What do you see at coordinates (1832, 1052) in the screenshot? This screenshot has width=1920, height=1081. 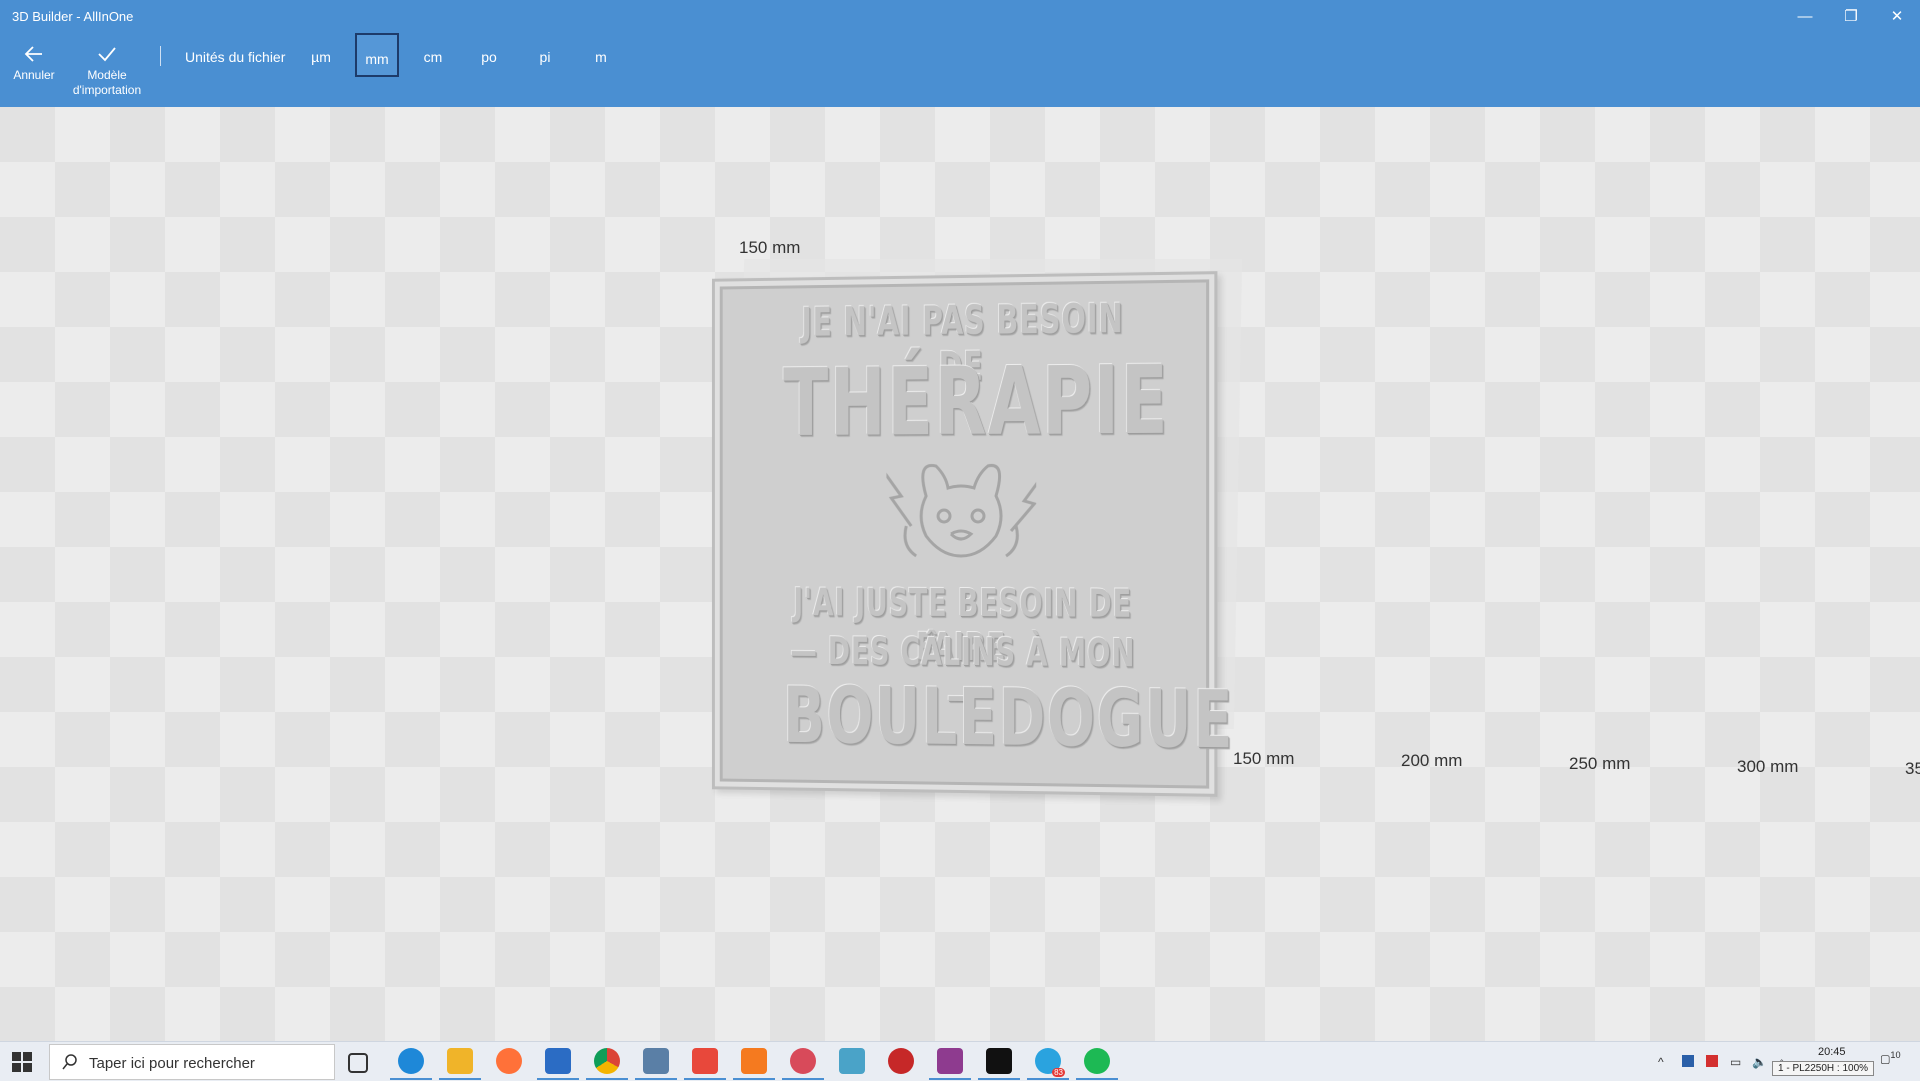 I see `clock: 20:45` at bounding box center [1832, 1052].